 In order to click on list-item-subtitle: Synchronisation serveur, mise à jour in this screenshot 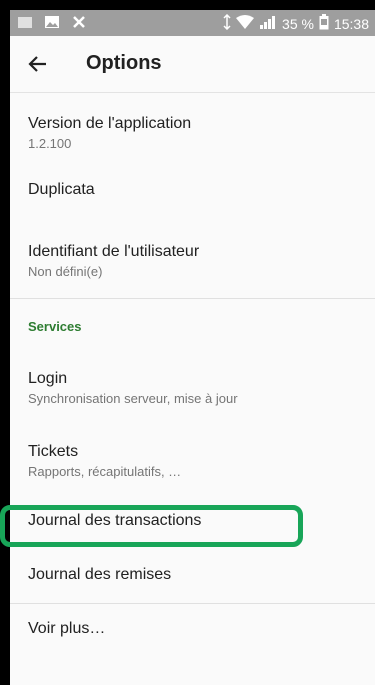, I will do `click(133, 398)`.